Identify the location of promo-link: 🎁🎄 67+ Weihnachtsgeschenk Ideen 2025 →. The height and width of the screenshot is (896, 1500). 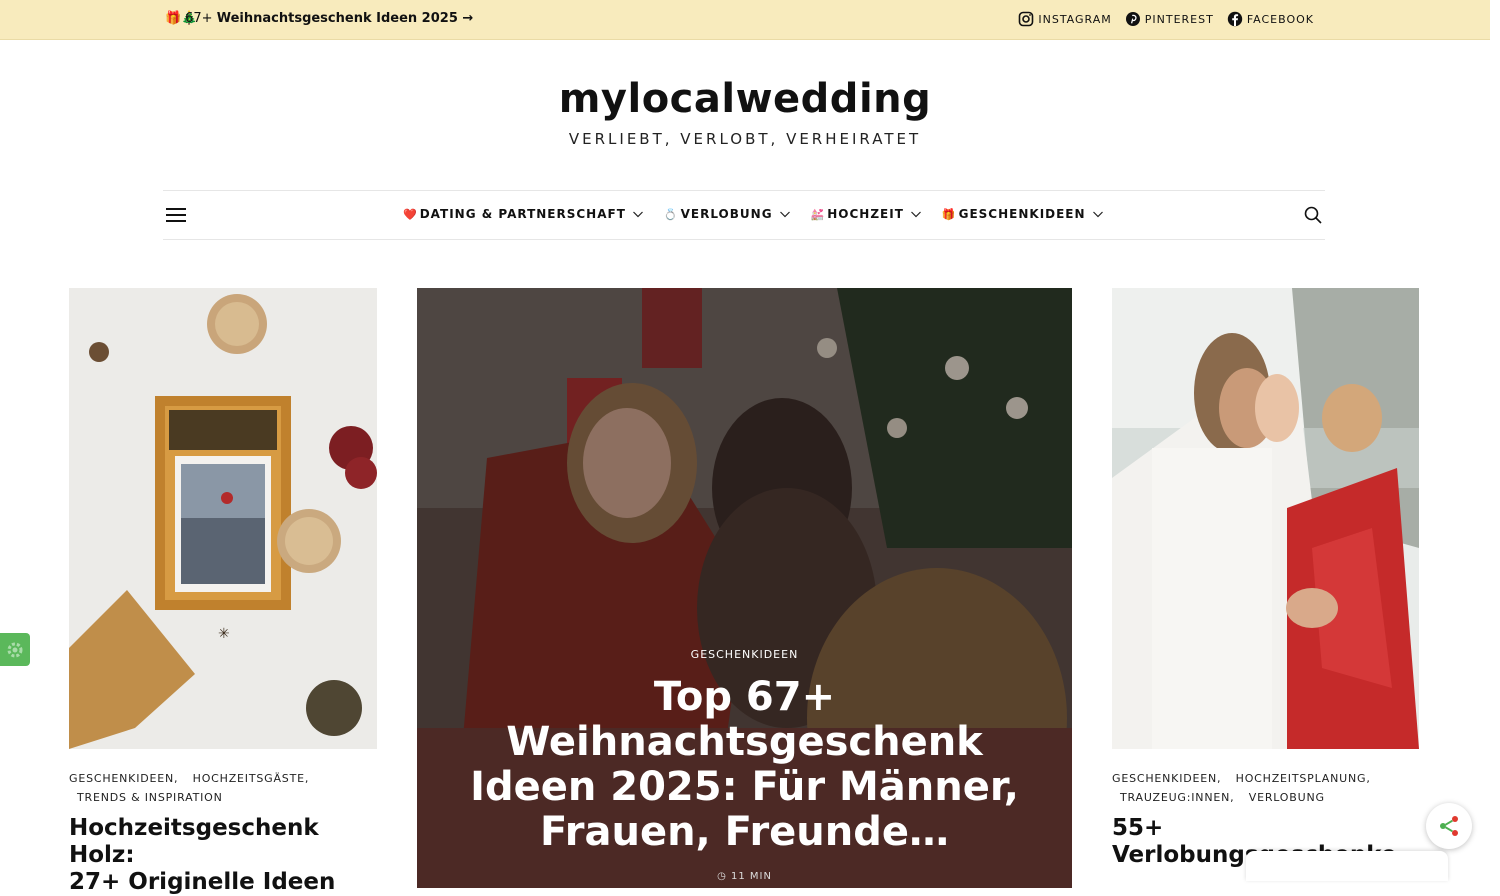
(319, 18).